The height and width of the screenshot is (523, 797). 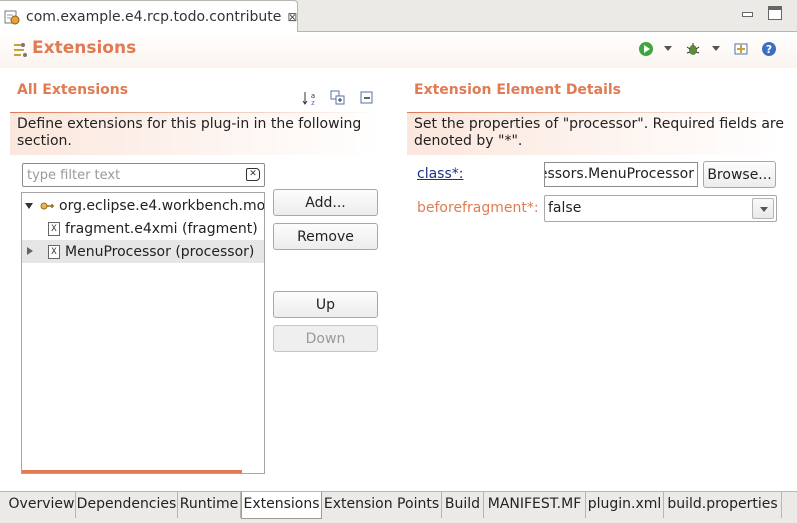 I want to click on form-header: Extensions ?, so click(x=398, y=50).